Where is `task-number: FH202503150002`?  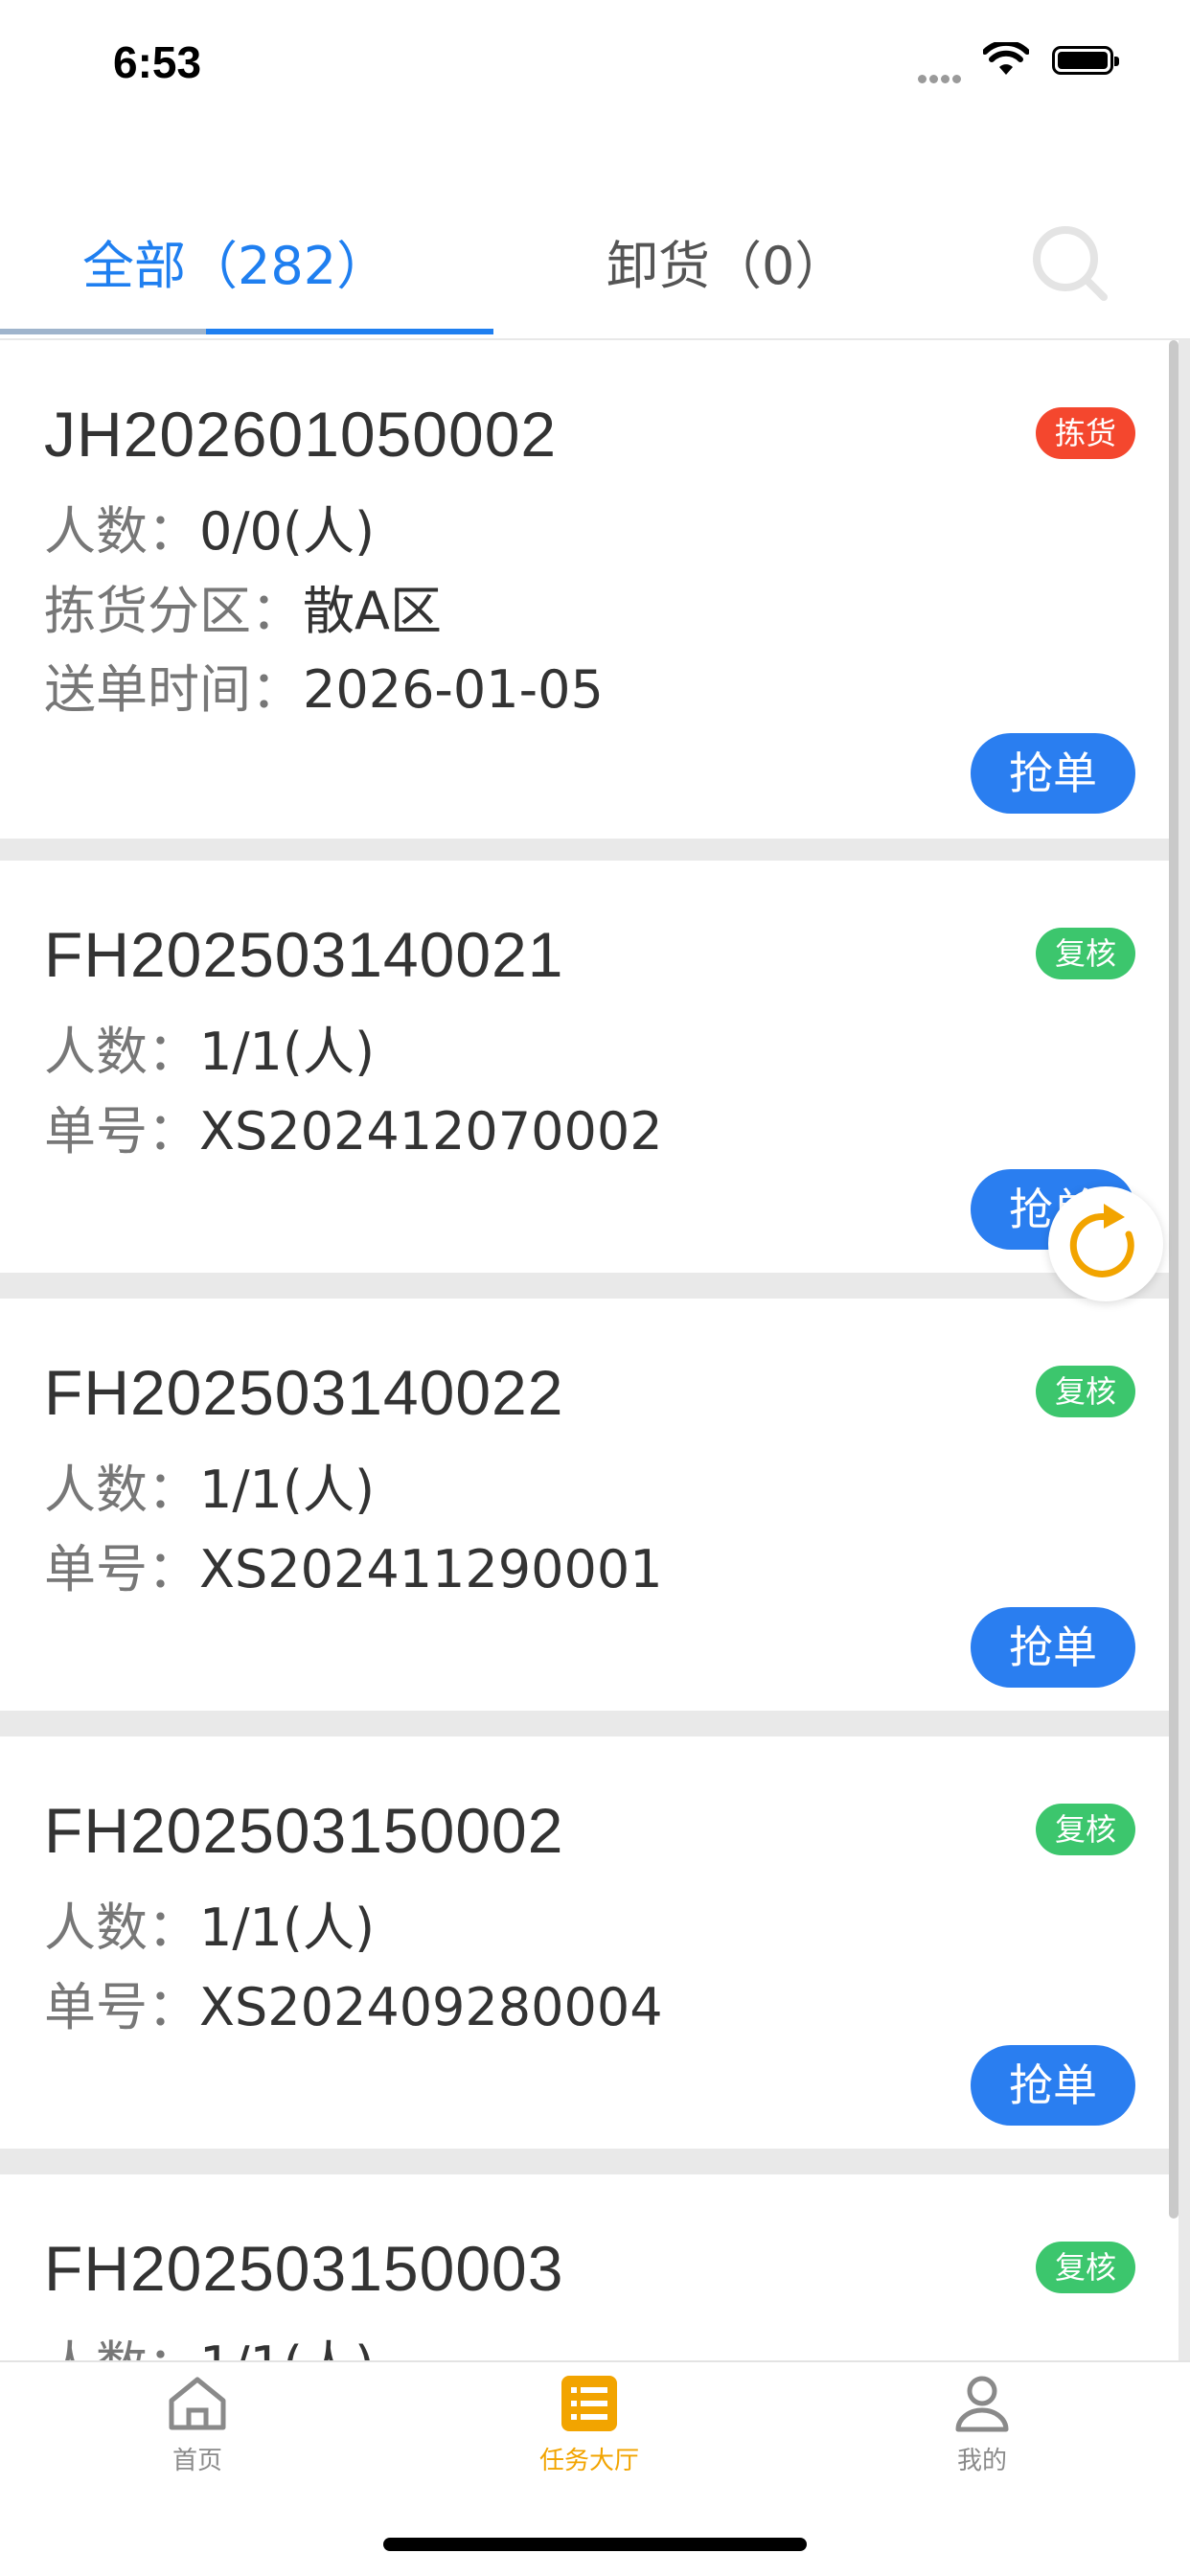 task-number: FH202503150002 is located at coordinates (304, 1830).